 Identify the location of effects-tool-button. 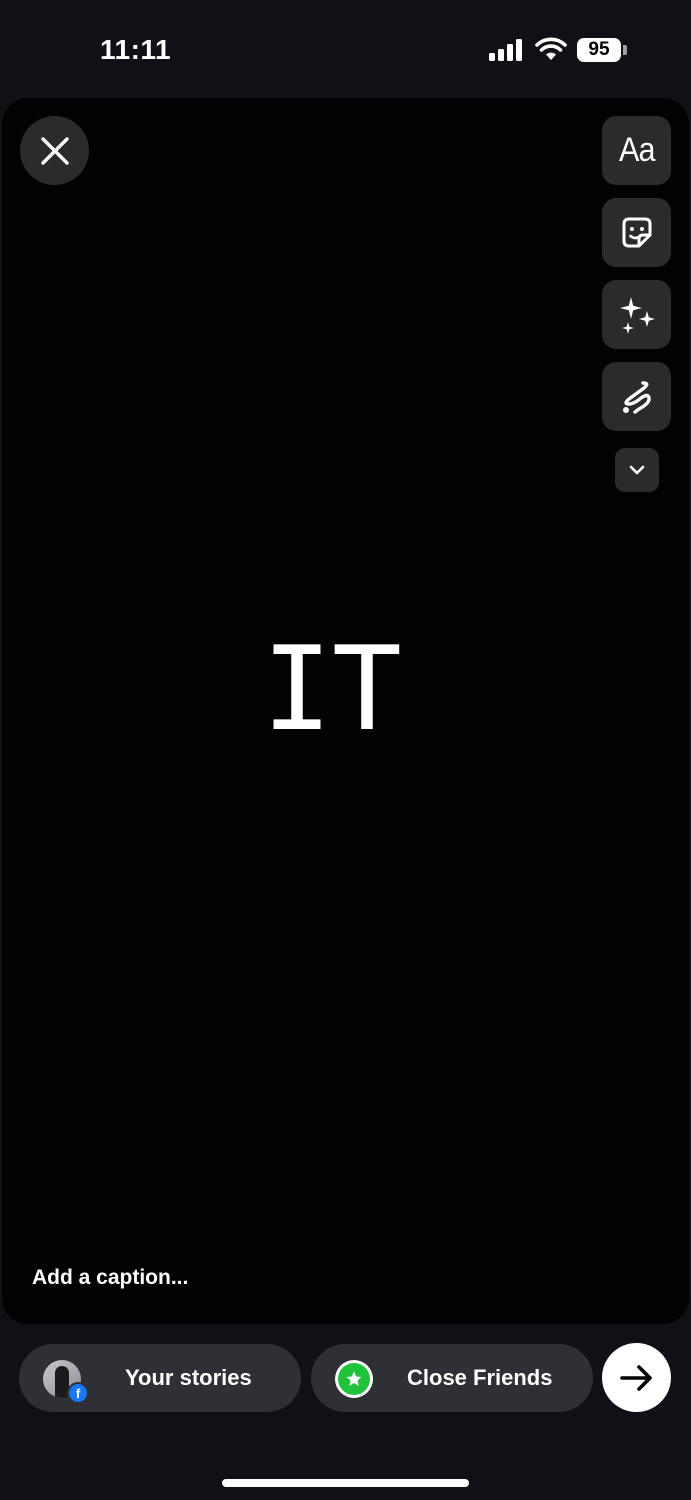
(636, 314).